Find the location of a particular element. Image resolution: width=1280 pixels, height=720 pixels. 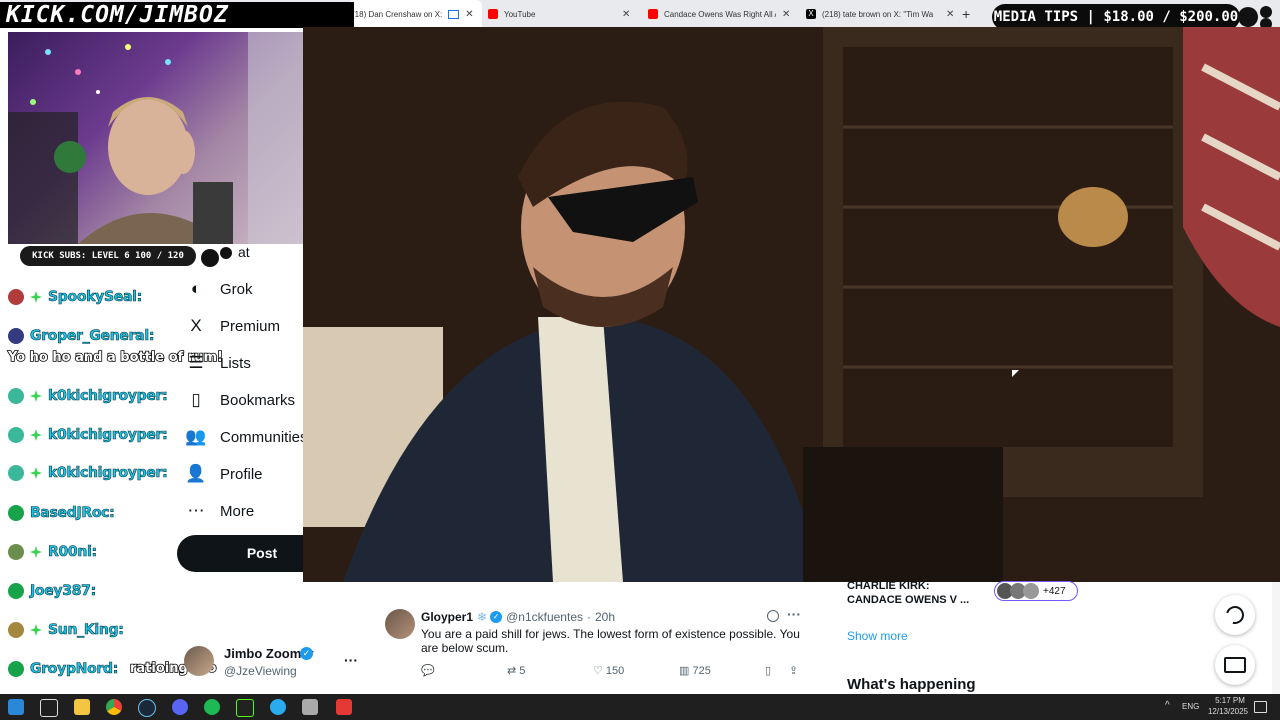

tweet-author: Gloyper1 is located at coordinates (447, 617).